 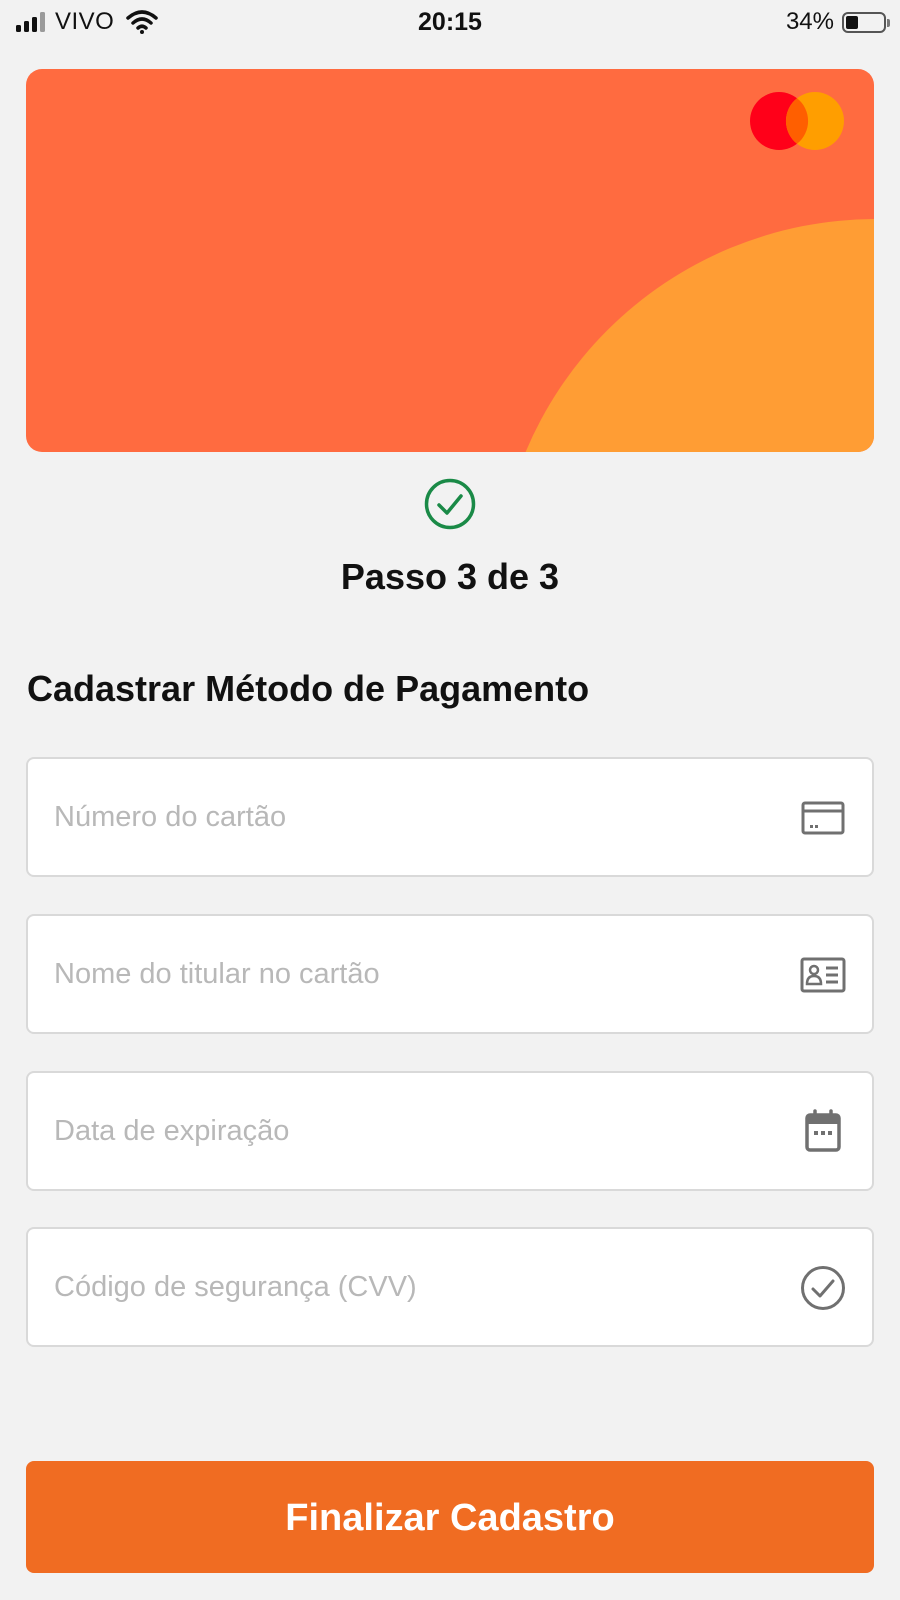 I want to click on status-bar-time: 20:15, so click(x=450, y=22).